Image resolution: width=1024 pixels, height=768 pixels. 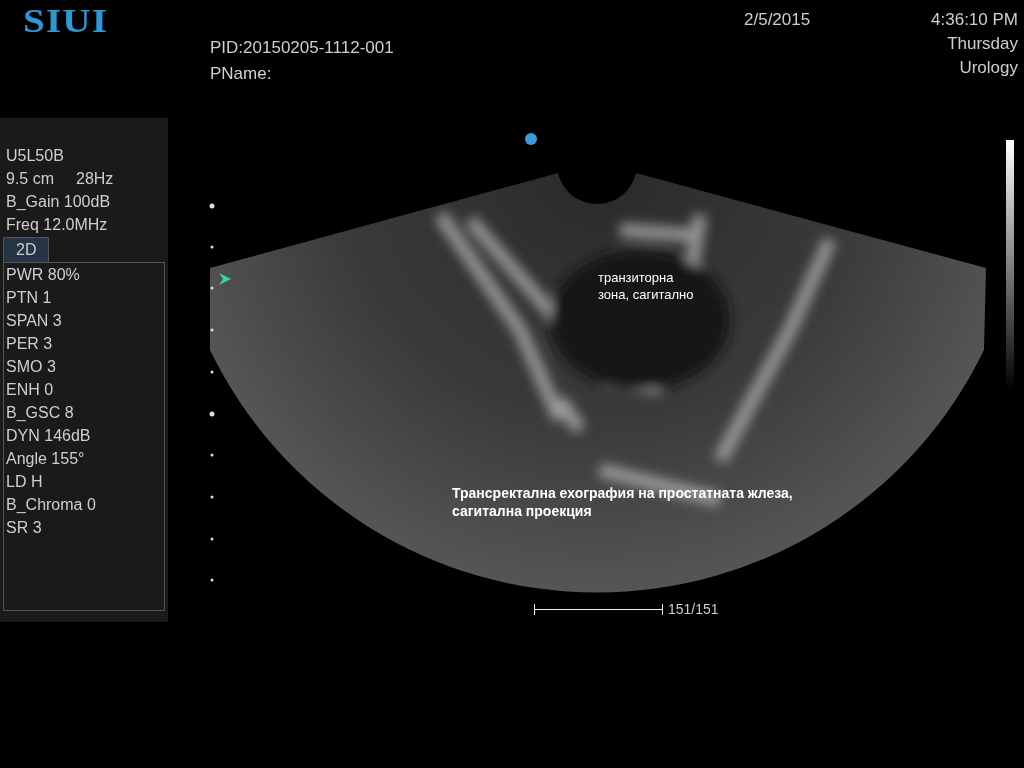 What do you see at coordinates (48, 435) in the screenshot?
I see `parameter-value: DYN 146dB` at bounding box center [48, 435].